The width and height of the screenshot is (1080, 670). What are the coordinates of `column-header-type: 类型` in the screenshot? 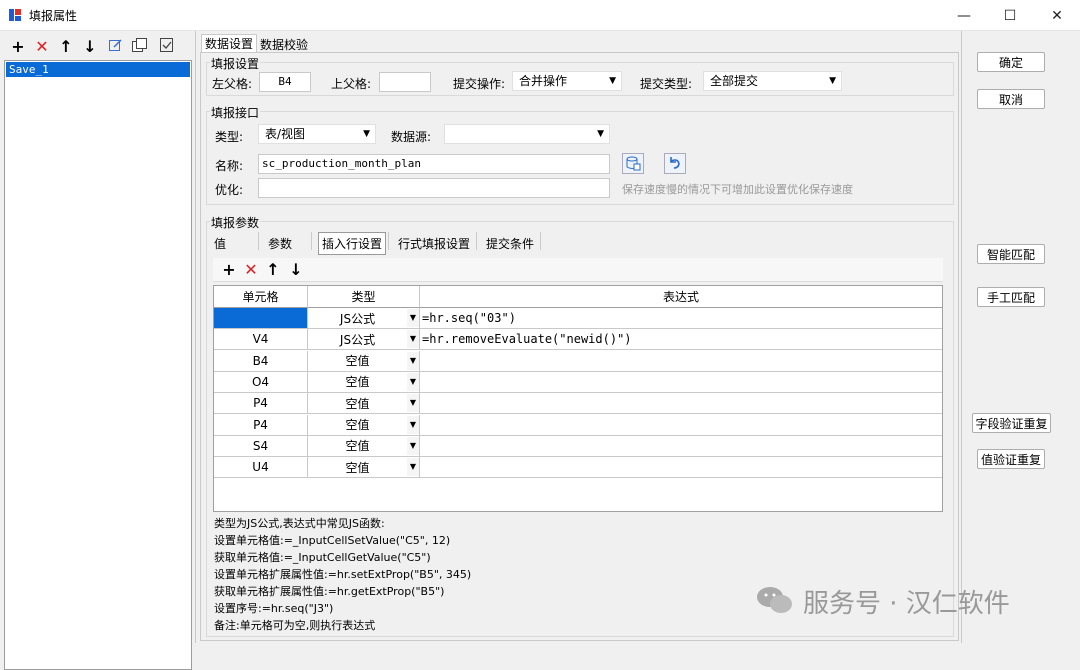 It's located at (364, 297).